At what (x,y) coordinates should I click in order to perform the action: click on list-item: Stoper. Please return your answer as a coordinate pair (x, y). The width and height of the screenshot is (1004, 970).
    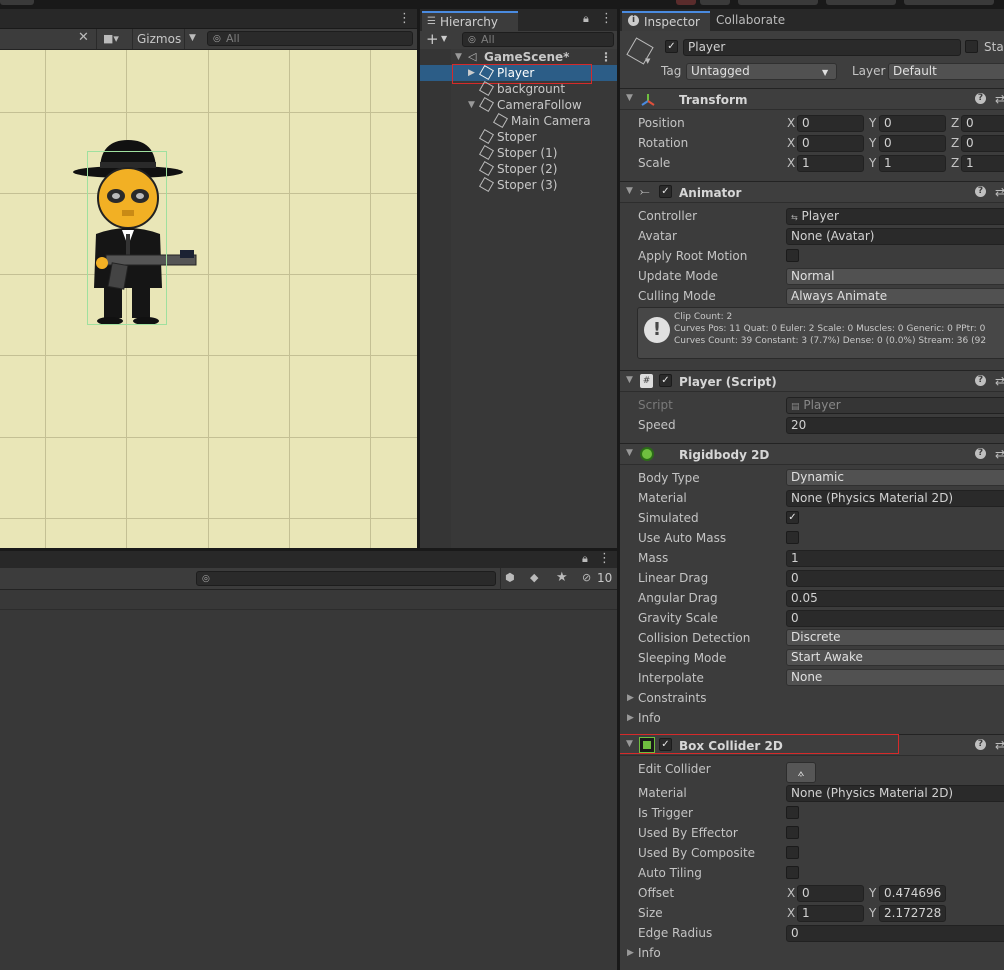
    Looking at the image, I should click on (518, 136).